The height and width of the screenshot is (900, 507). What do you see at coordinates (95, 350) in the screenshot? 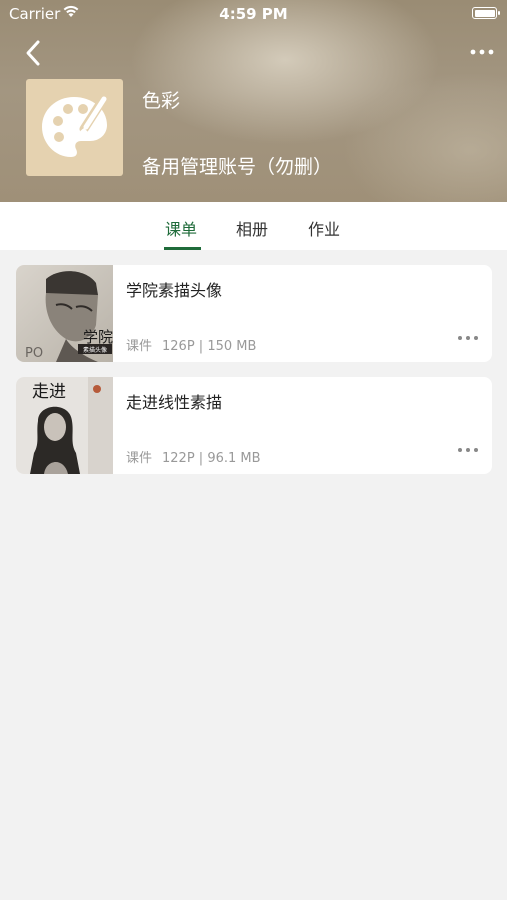
I see `cover-subtitle: 素描头像` at bounding box center [95, 350].